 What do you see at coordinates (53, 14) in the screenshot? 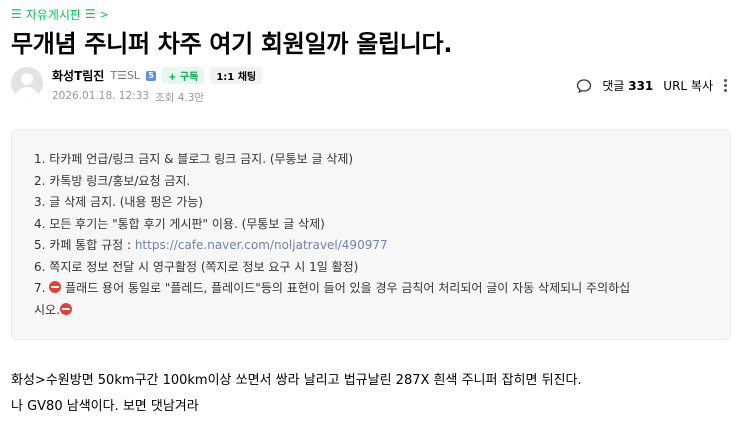
I see `board-name: 자유게시판` at bounding box center [53, 14].